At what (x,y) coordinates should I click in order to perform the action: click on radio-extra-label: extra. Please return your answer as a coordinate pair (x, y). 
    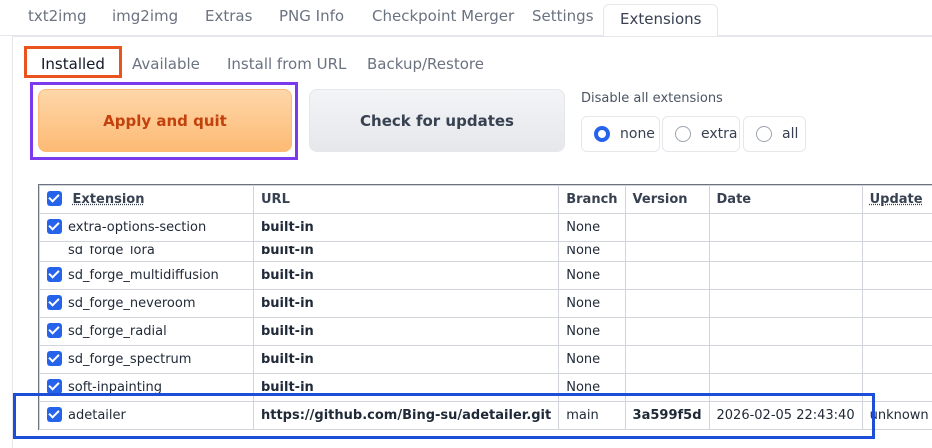
    Looking at the image, I should click on (719, 134).